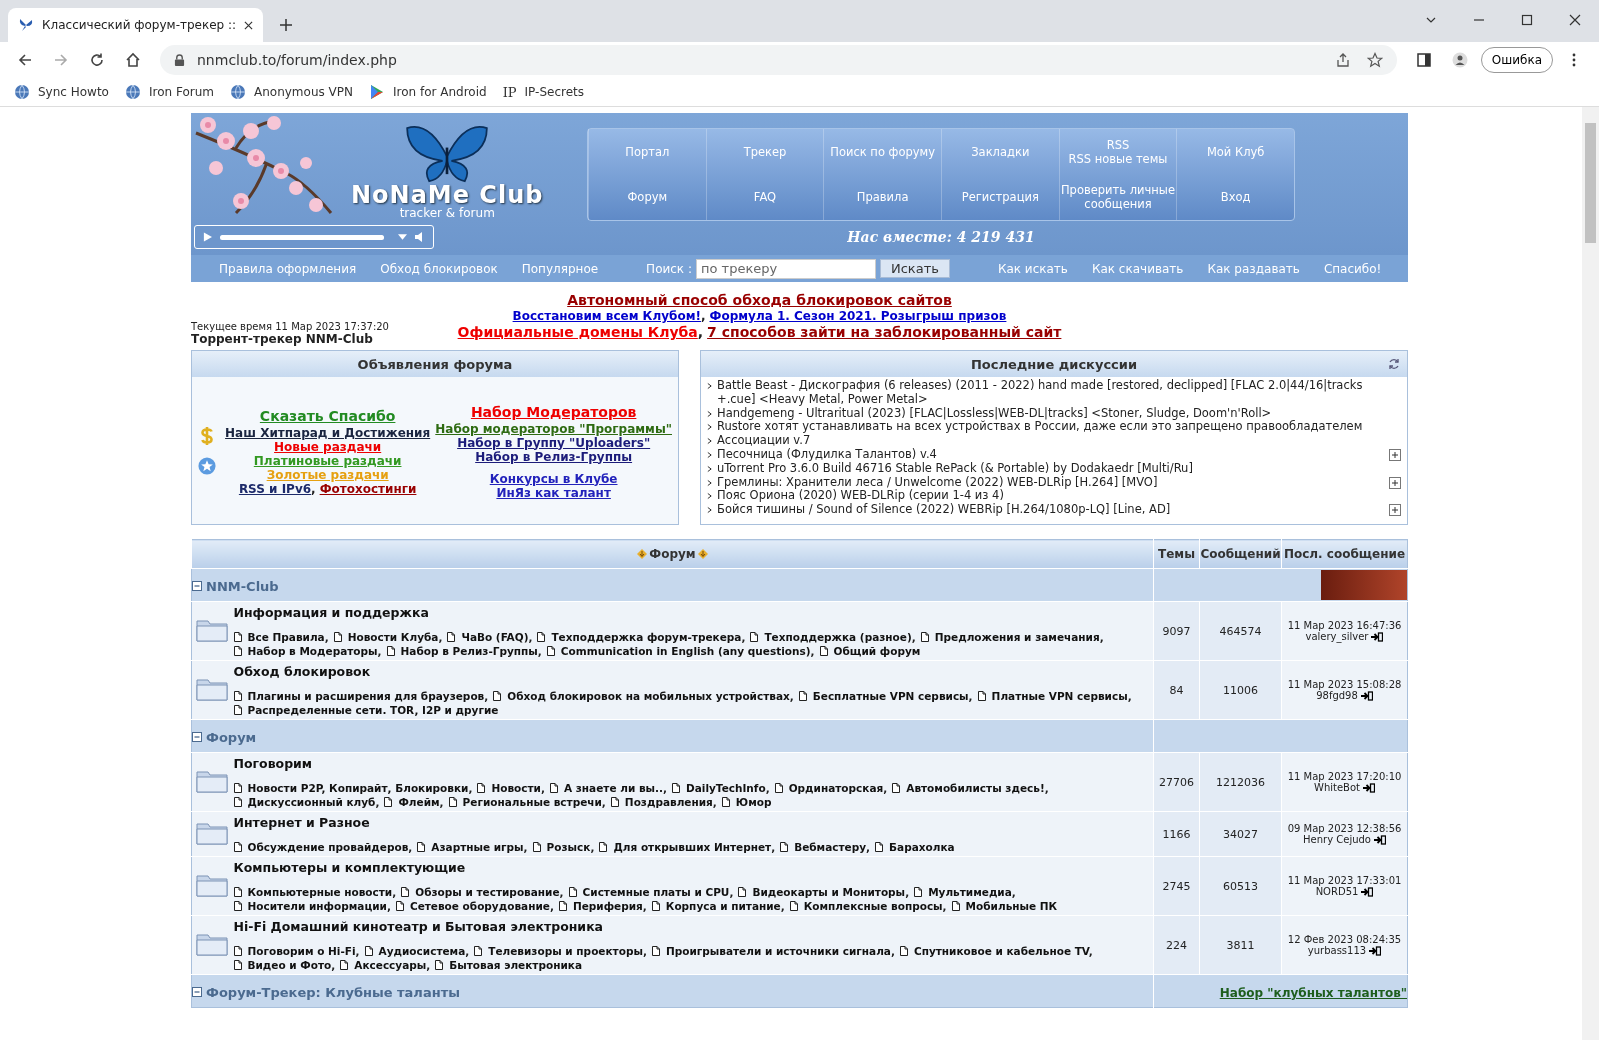 The image size is (1599, 1040). What do you see at coordinates (691, 926) in the screenshot?
I see `forum-title-link: Hi-Fi Домашний кинотеатр и Бытовая электроника` at bounding box center [691, 926].